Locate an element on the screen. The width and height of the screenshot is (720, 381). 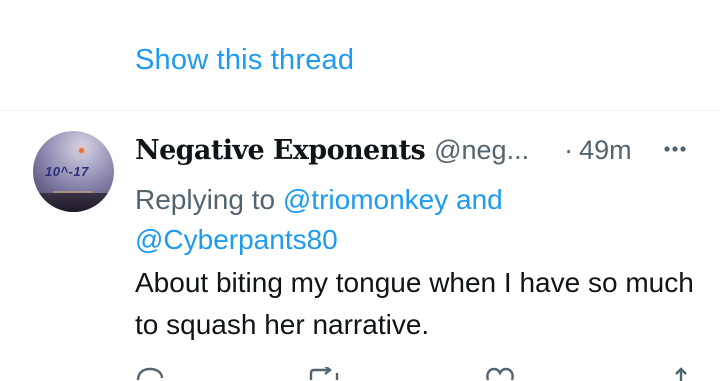
reply-icon is located at coordinates (150, 374).